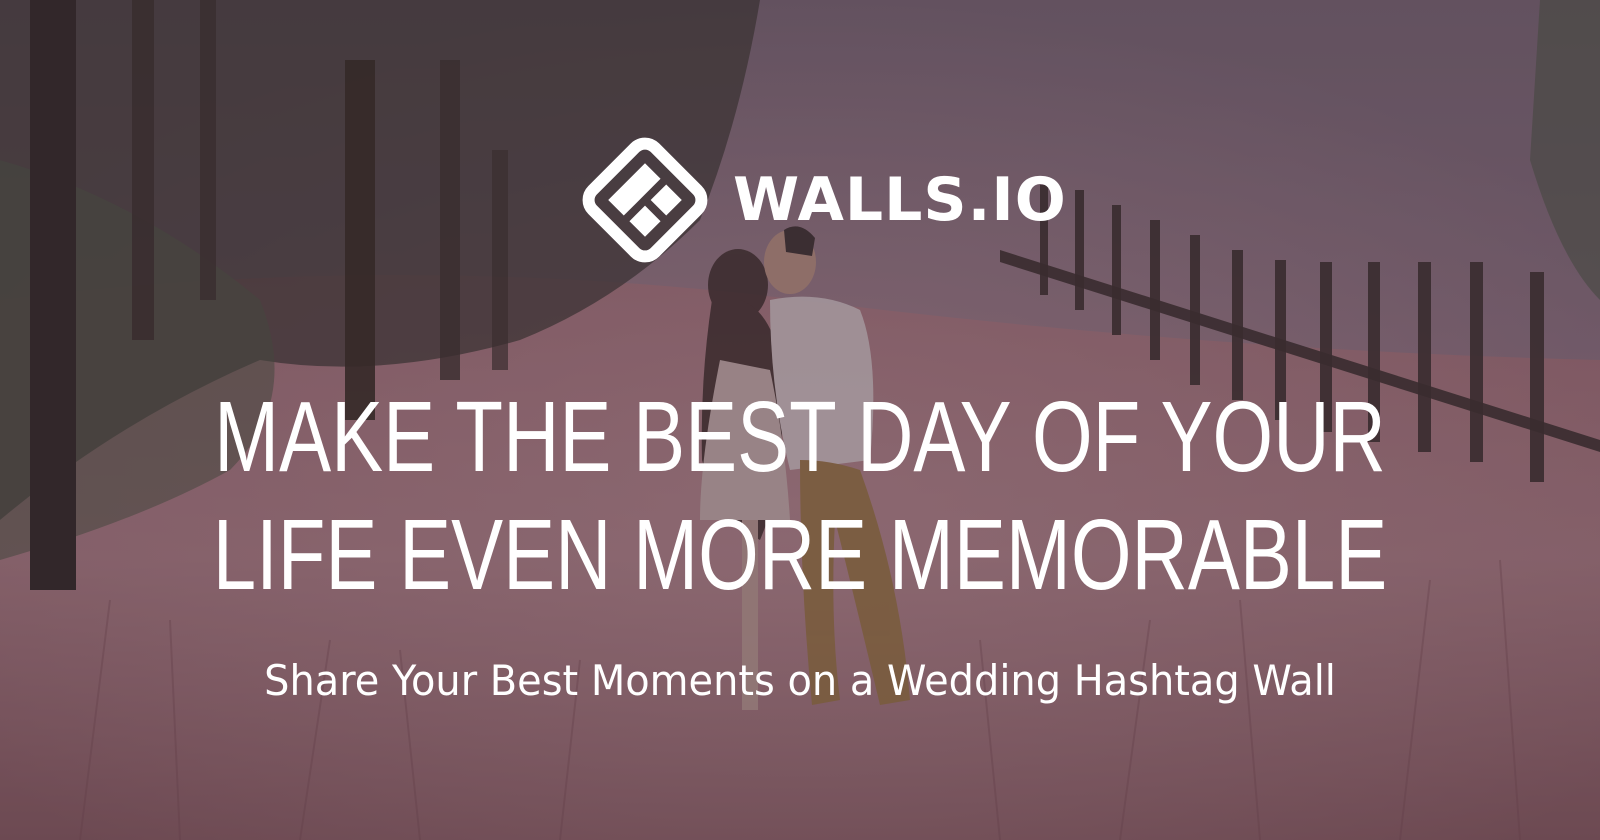 This screenshot has width=1600, height=840. Describe the element at coordinates (900, 200) in the screenshot. I see `brand-name: WALLS.IO` at that location.